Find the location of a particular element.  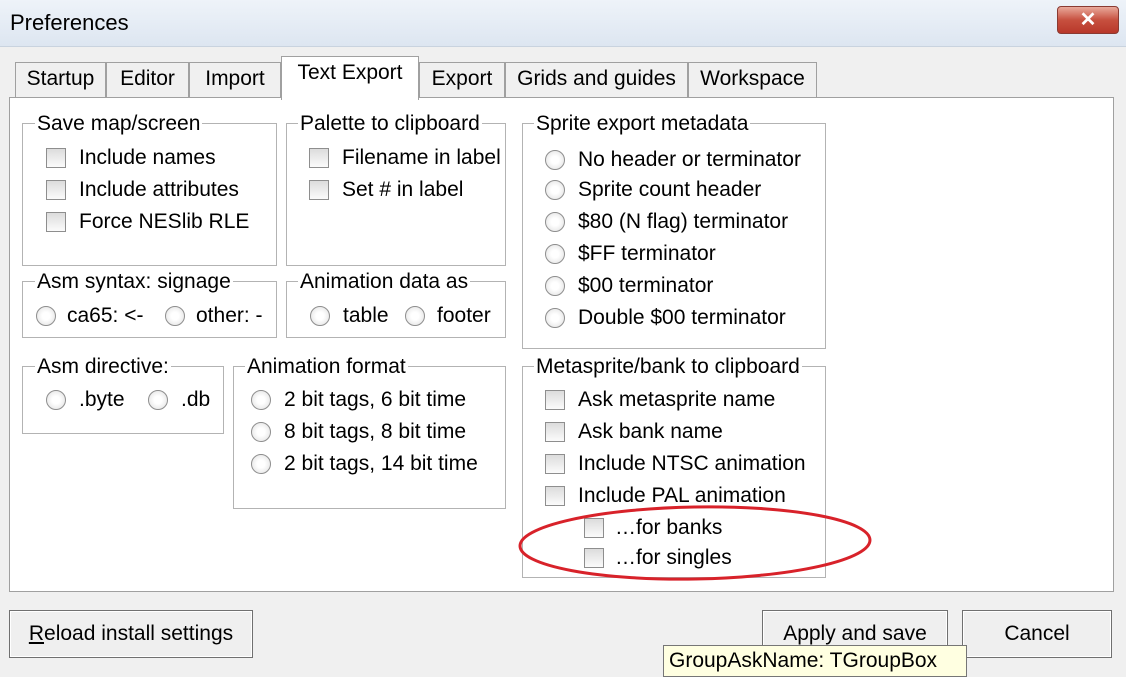

n-flag-terminator-radio: $80 (N flag) terminator is located at coordinates (666, 222).